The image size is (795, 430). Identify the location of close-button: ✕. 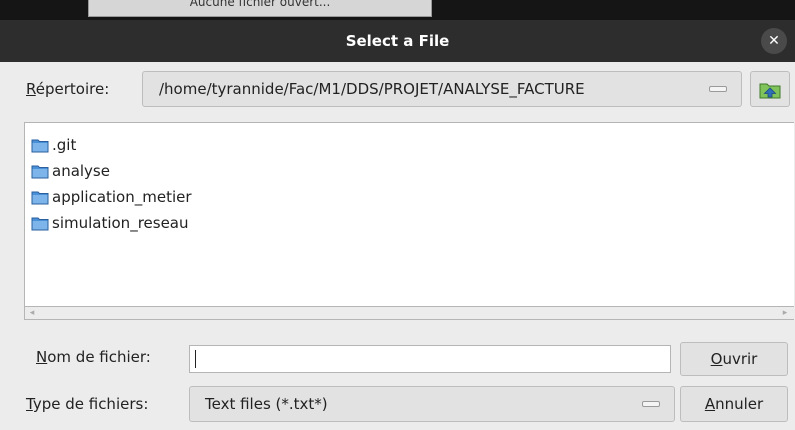
(774, 41).